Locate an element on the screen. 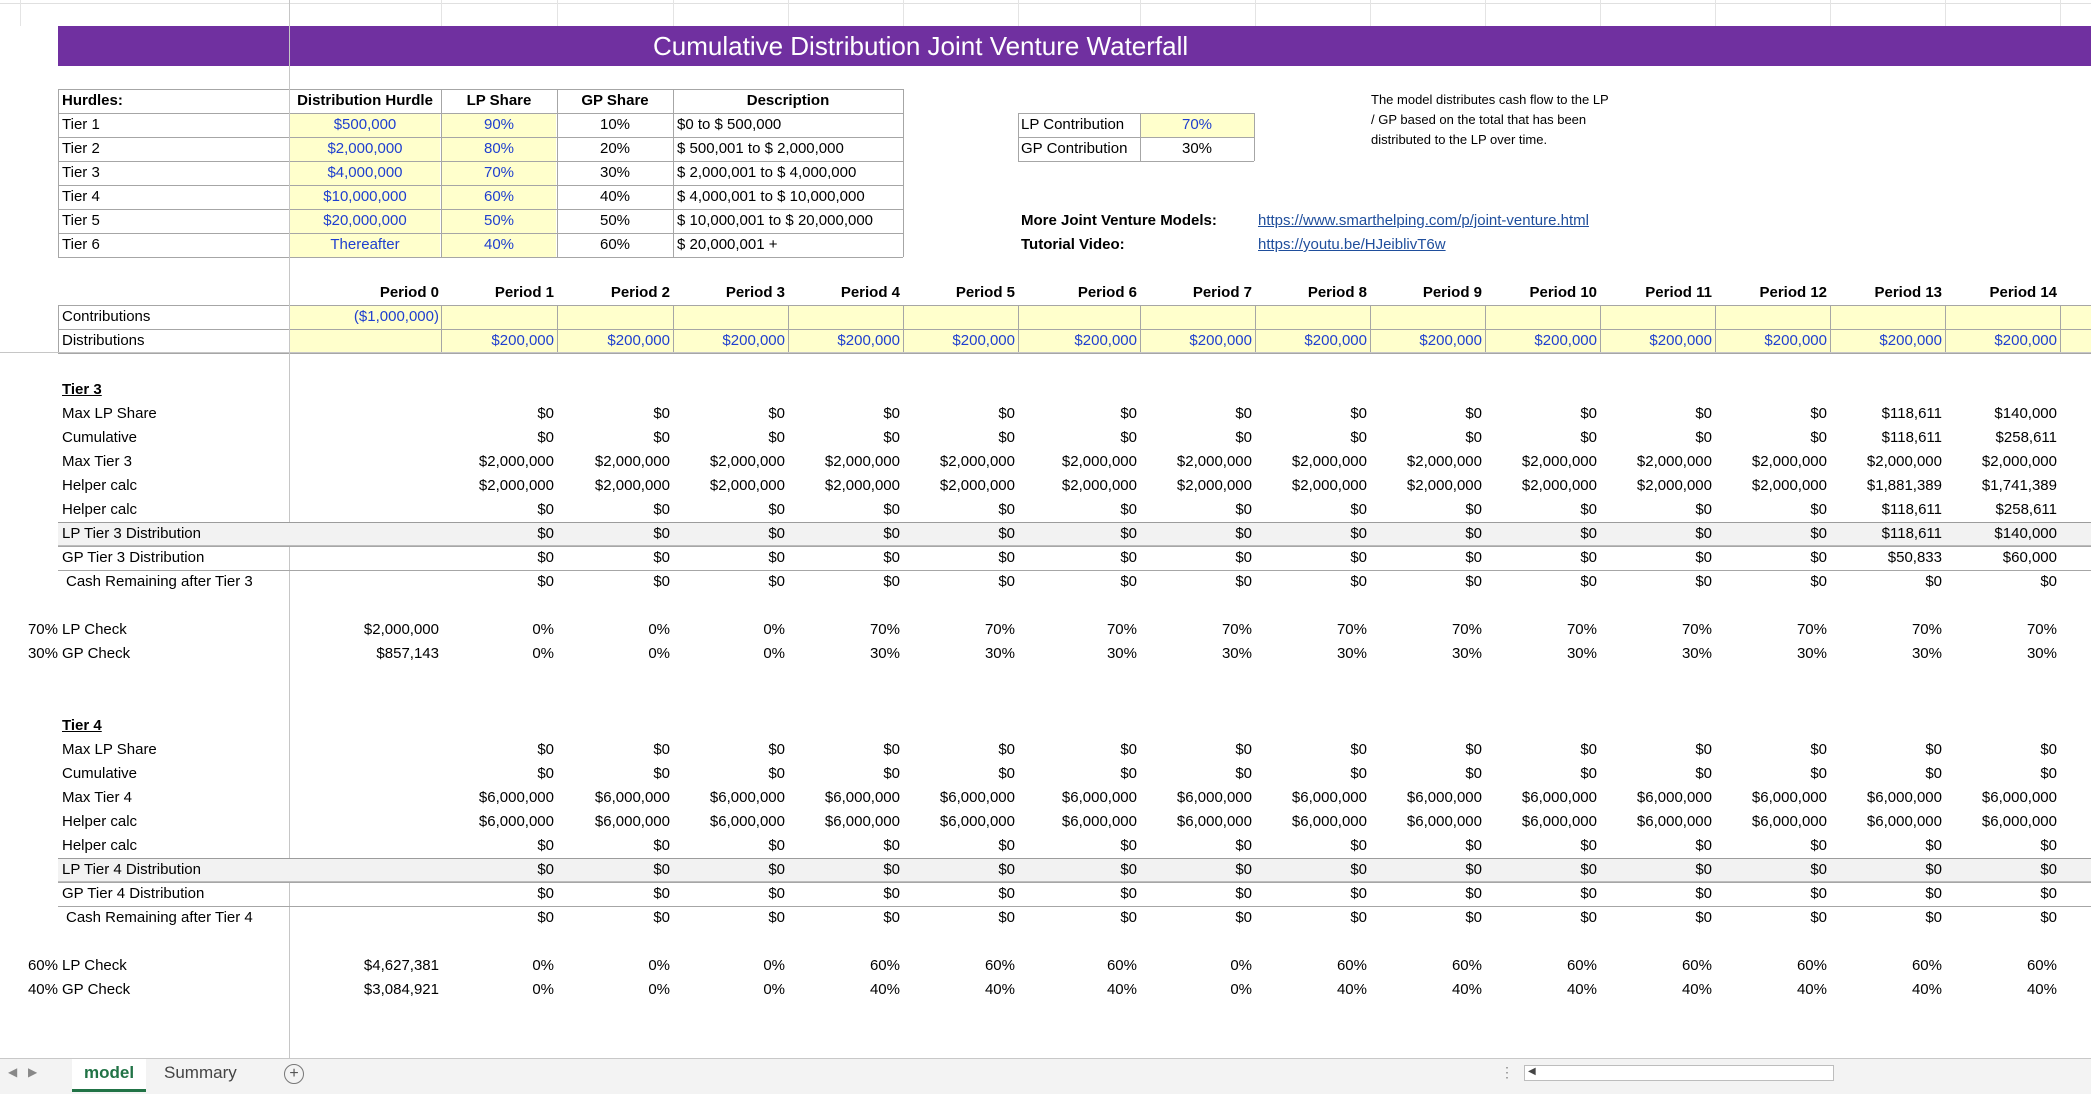  gp-share-value: 50% is located at coordinates (615, 221).